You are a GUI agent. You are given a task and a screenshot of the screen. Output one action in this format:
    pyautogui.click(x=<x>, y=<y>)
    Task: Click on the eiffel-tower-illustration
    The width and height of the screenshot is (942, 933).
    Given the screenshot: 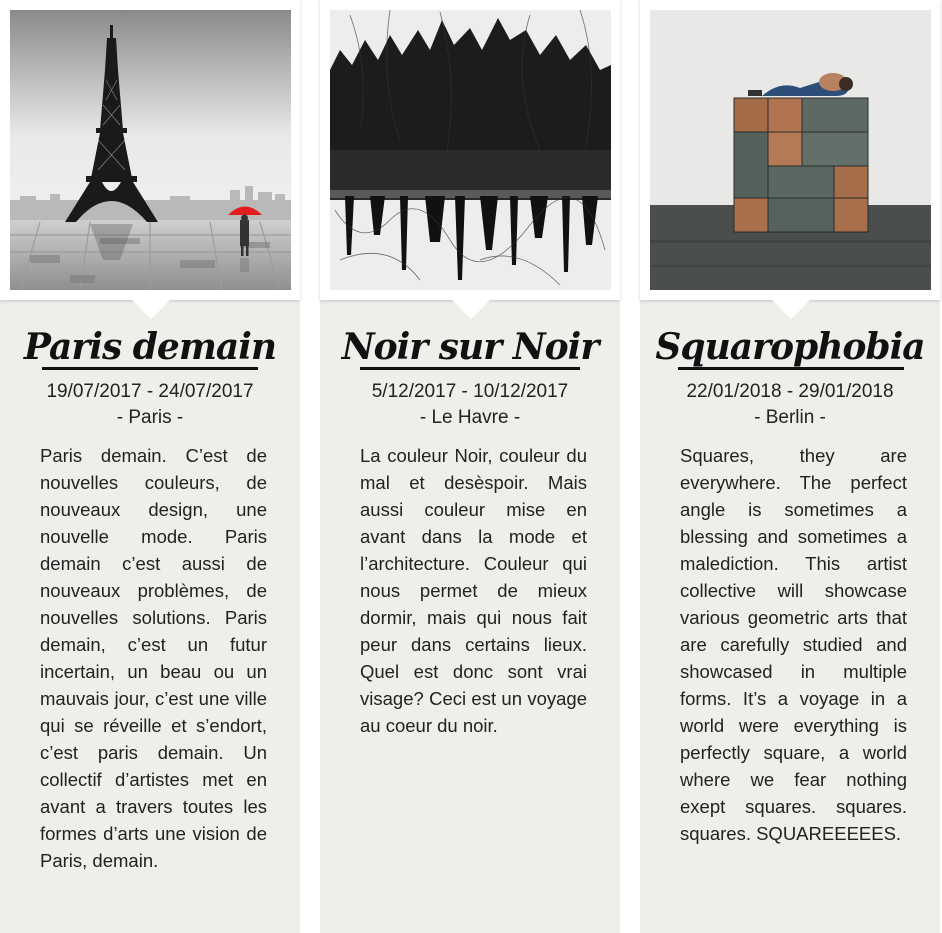 What is the action you would take?
    pyautogui.click(x=150, y=150)
    